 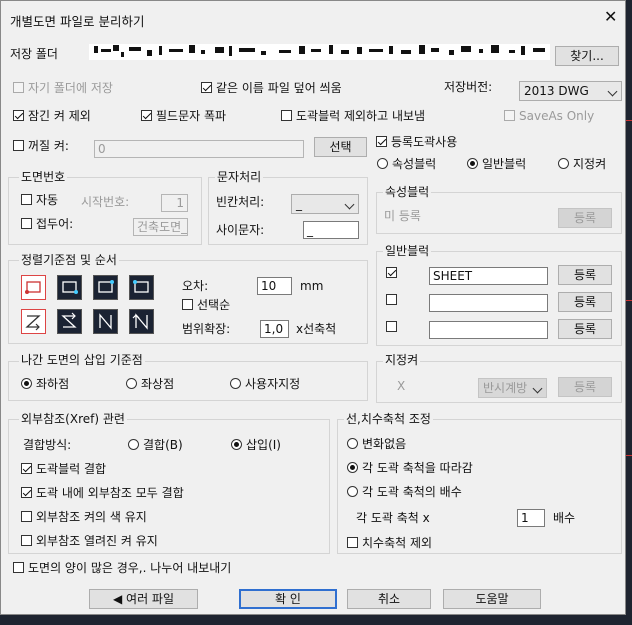 I want to click on order-z-icon, so click(x=33, y=321).